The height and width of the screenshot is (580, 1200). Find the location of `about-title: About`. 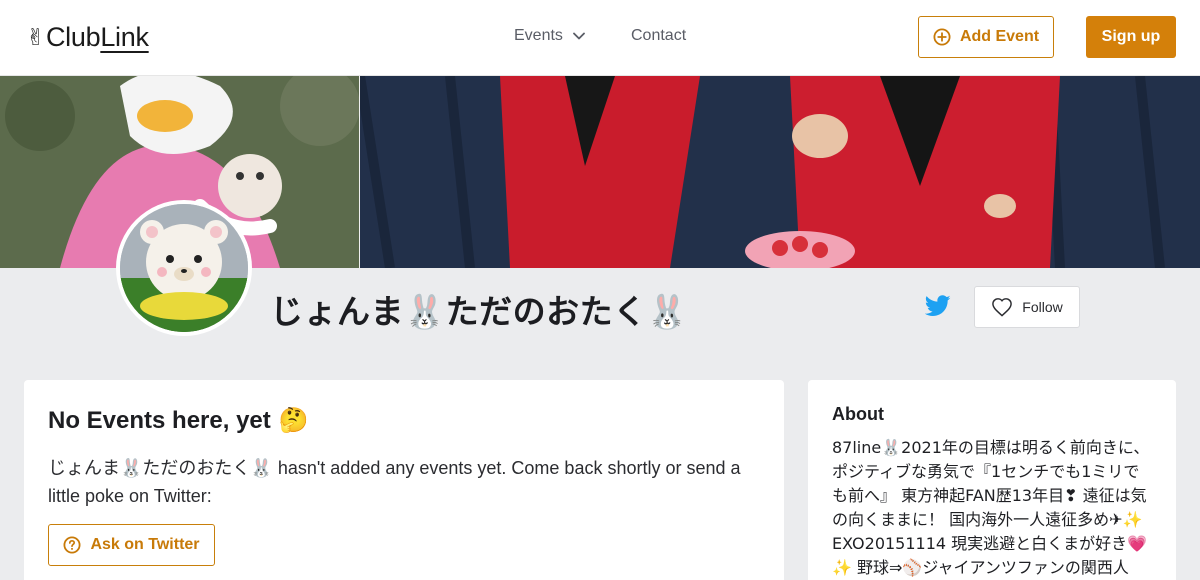

about-title: About is located at coordinates (858, 414).